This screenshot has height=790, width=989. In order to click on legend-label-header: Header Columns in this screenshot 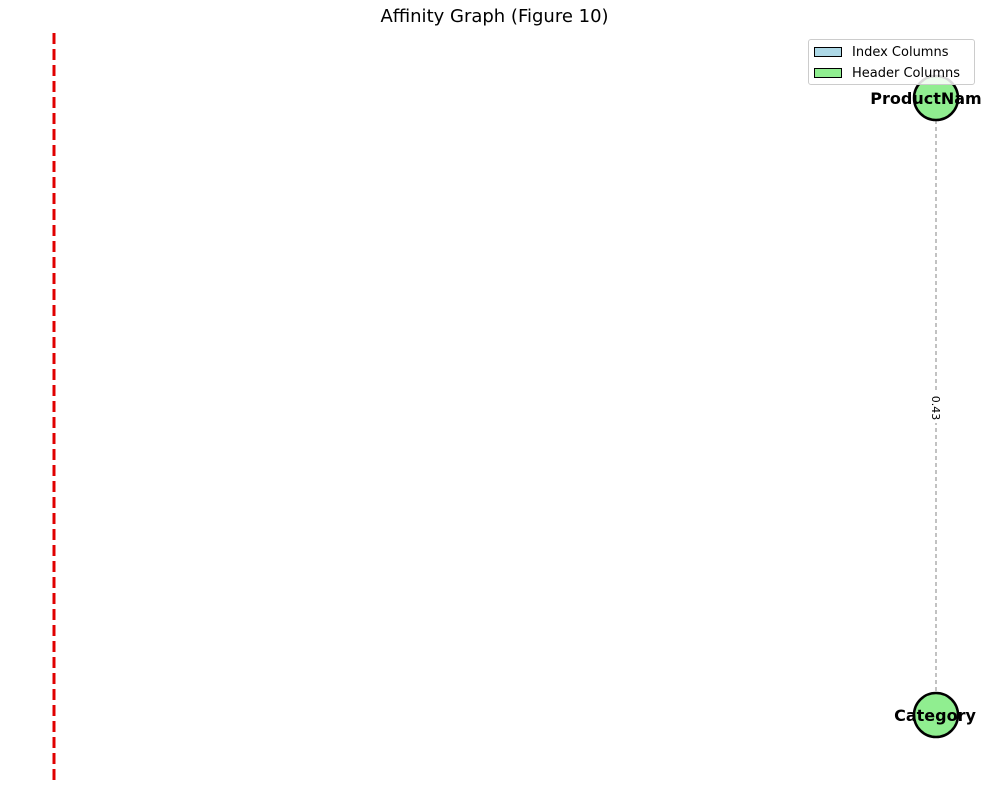, I will do `click(906, 73)`.